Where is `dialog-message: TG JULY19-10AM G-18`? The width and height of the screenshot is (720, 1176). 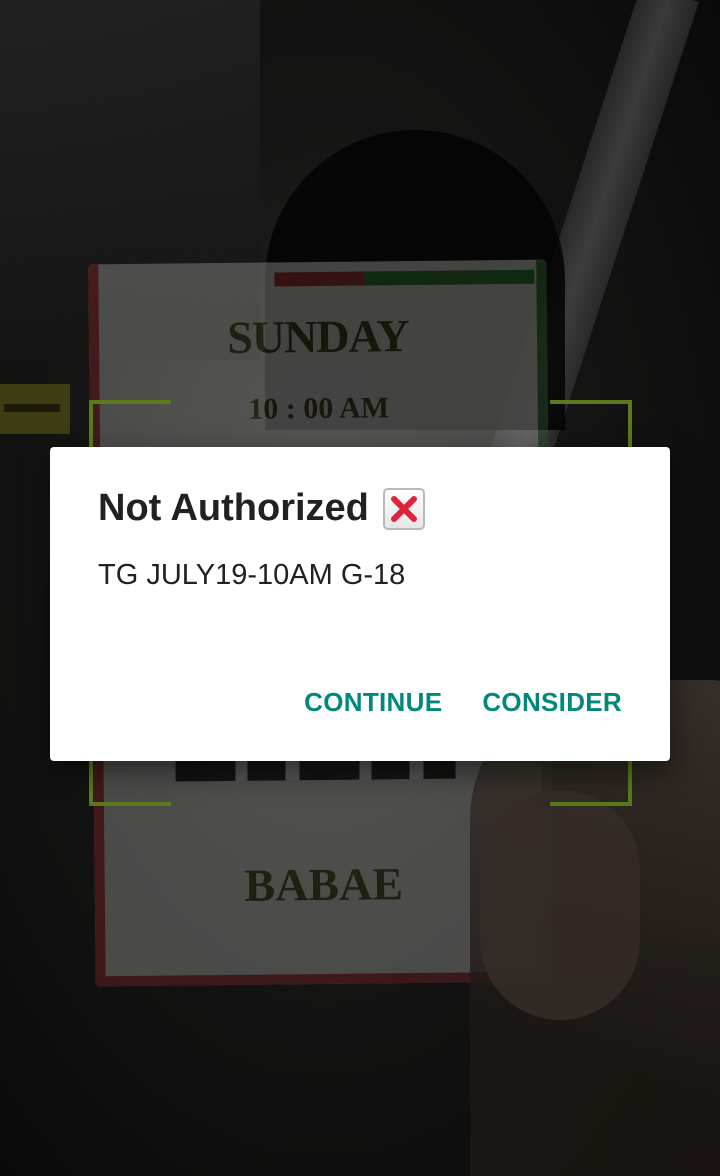 dialog-message: TG JULY19-10AM G-18 is located at coordinates (252, 575).